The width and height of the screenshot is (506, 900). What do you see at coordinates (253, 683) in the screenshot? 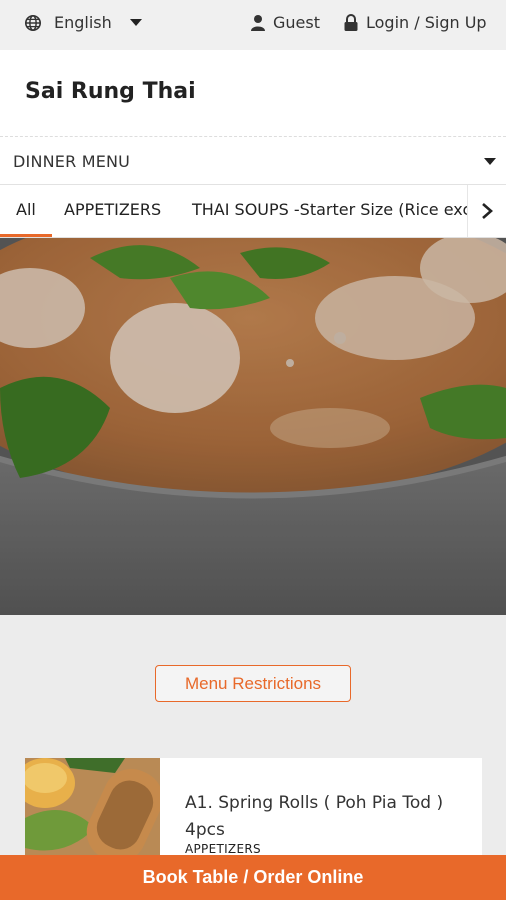
I see `menu-restrictions-button: Menu Restrictions` at bounding box center [253, 683].